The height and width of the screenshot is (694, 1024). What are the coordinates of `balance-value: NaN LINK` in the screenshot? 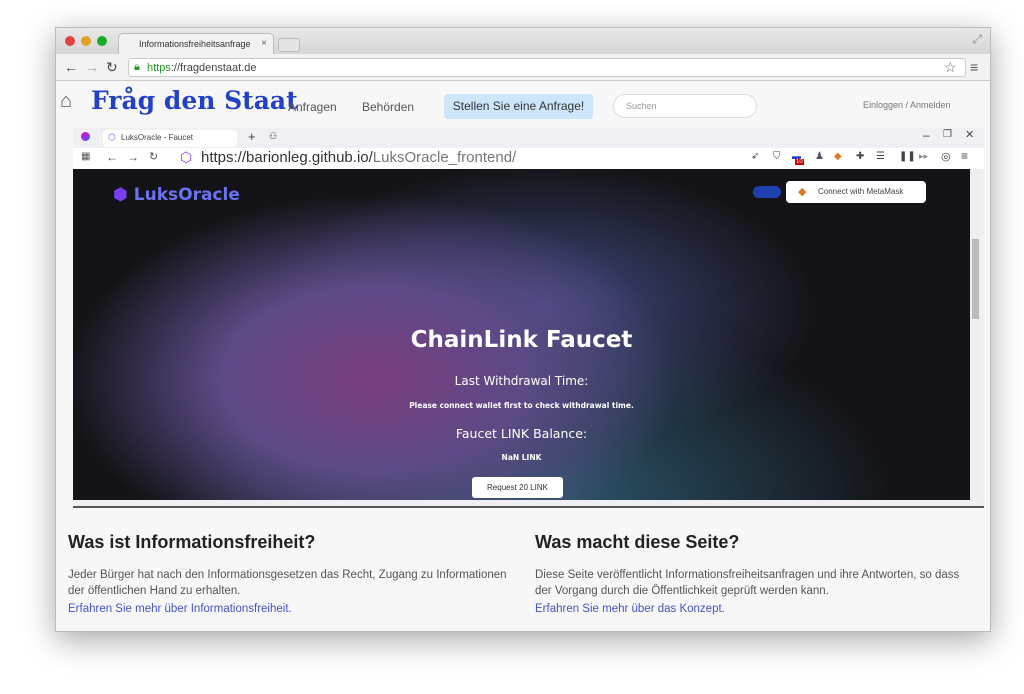 It's located at (521, 457).